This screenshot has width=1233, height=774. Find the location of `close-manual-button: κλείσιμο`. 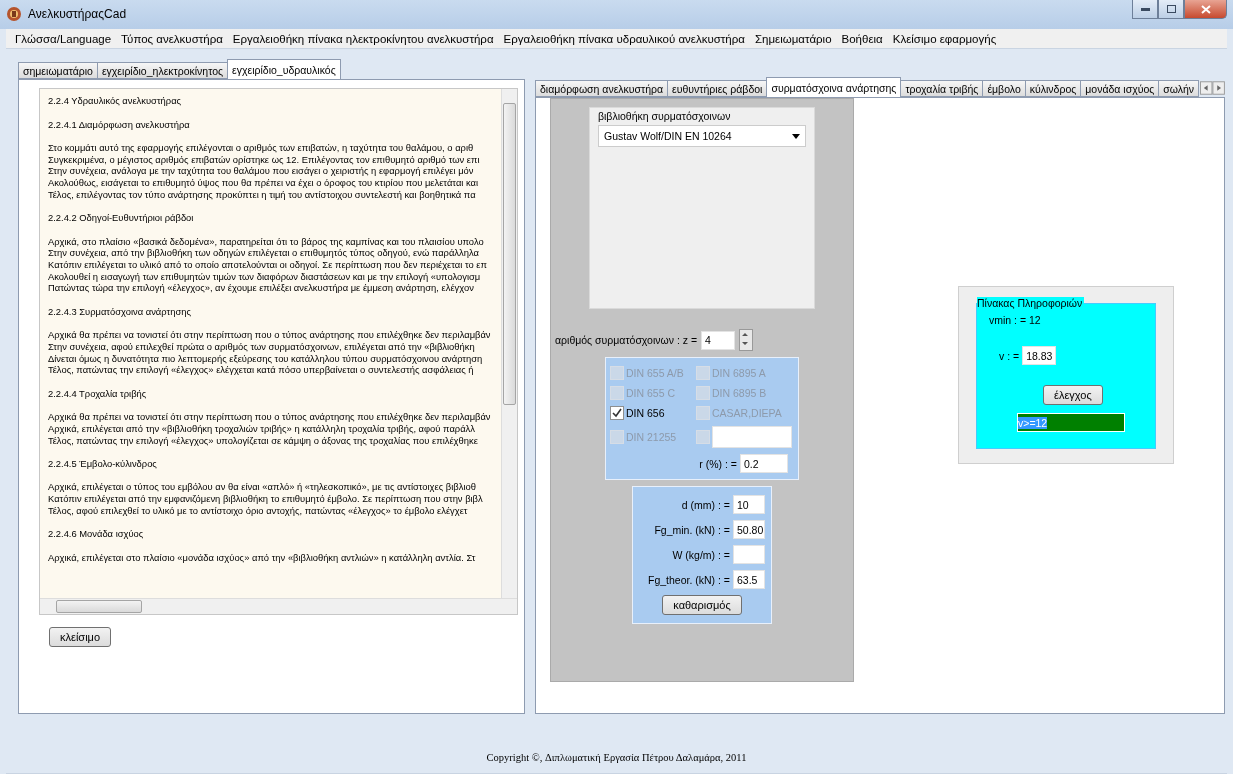

close-manual-button: κλείσιμο is located at coordinates (80, 637).